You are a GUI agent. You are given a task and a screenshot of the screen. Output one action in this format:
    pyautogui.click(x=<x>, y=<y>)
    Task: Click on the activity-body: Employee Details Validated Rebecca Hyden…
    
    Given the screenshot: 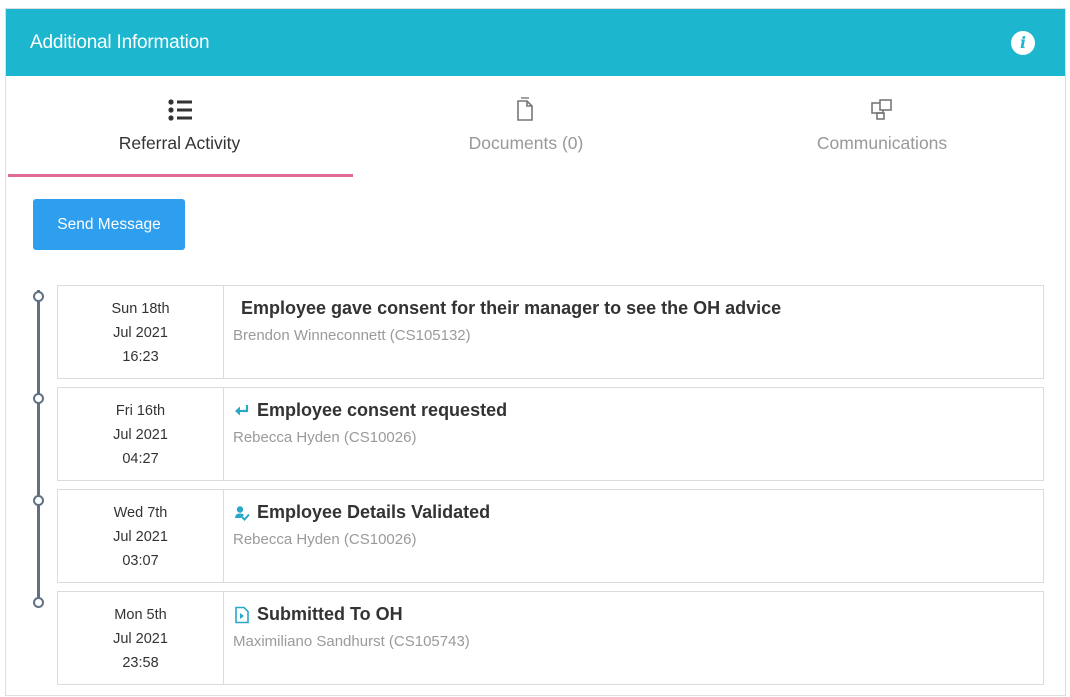 What is the action you would take?
    pyautogui.click(x=357, y=536)
    